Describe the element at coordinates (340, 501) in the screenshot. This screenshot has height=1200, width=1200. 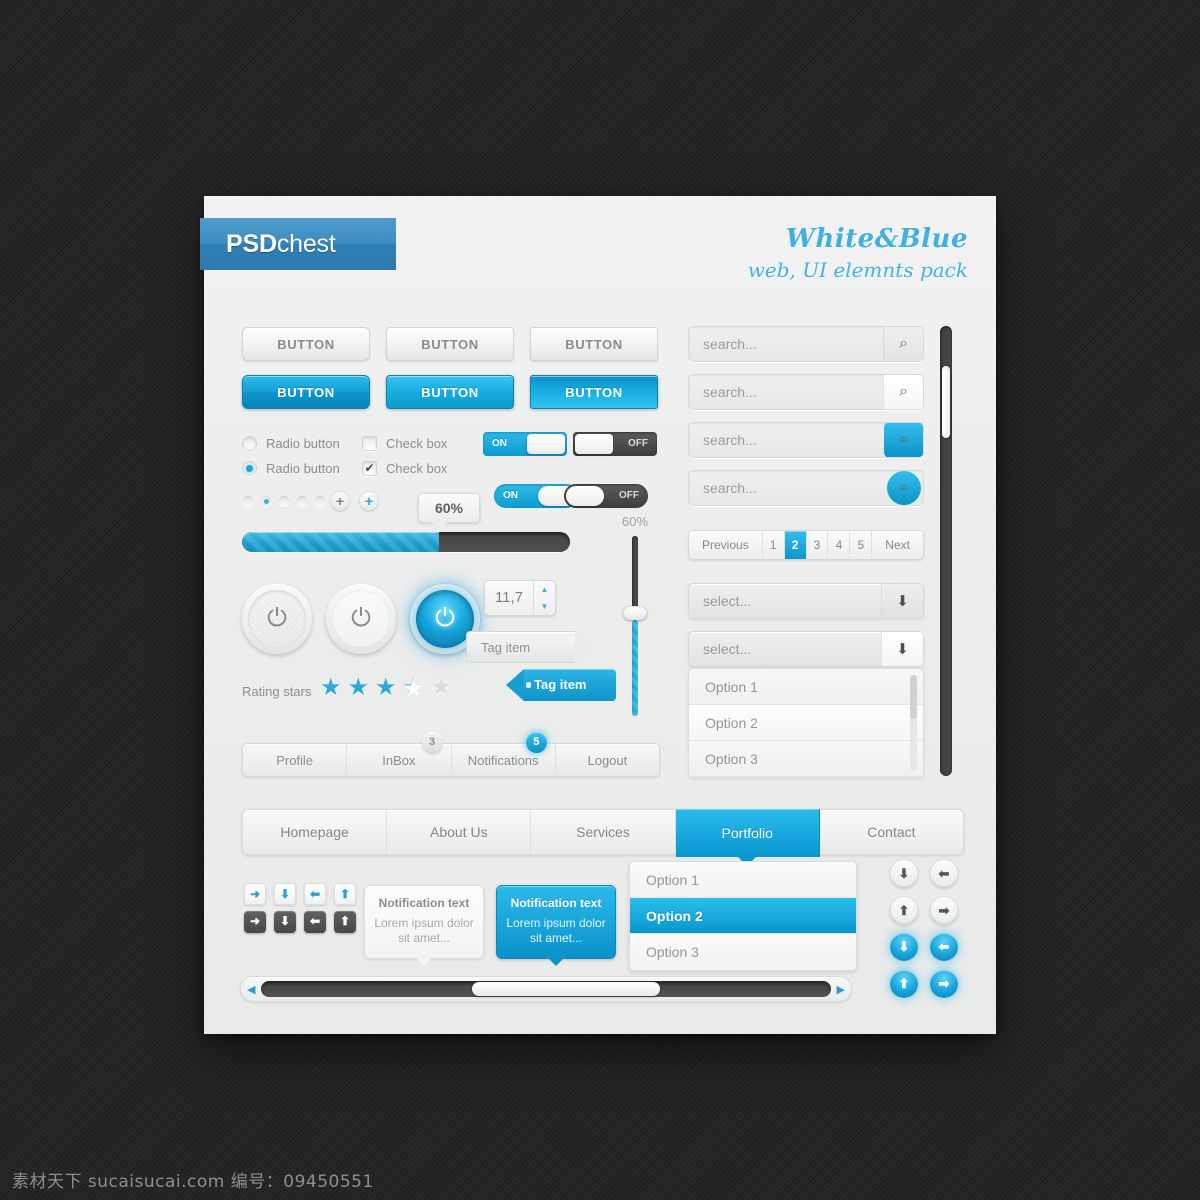
I see `plus-button-gray: +` at that location.